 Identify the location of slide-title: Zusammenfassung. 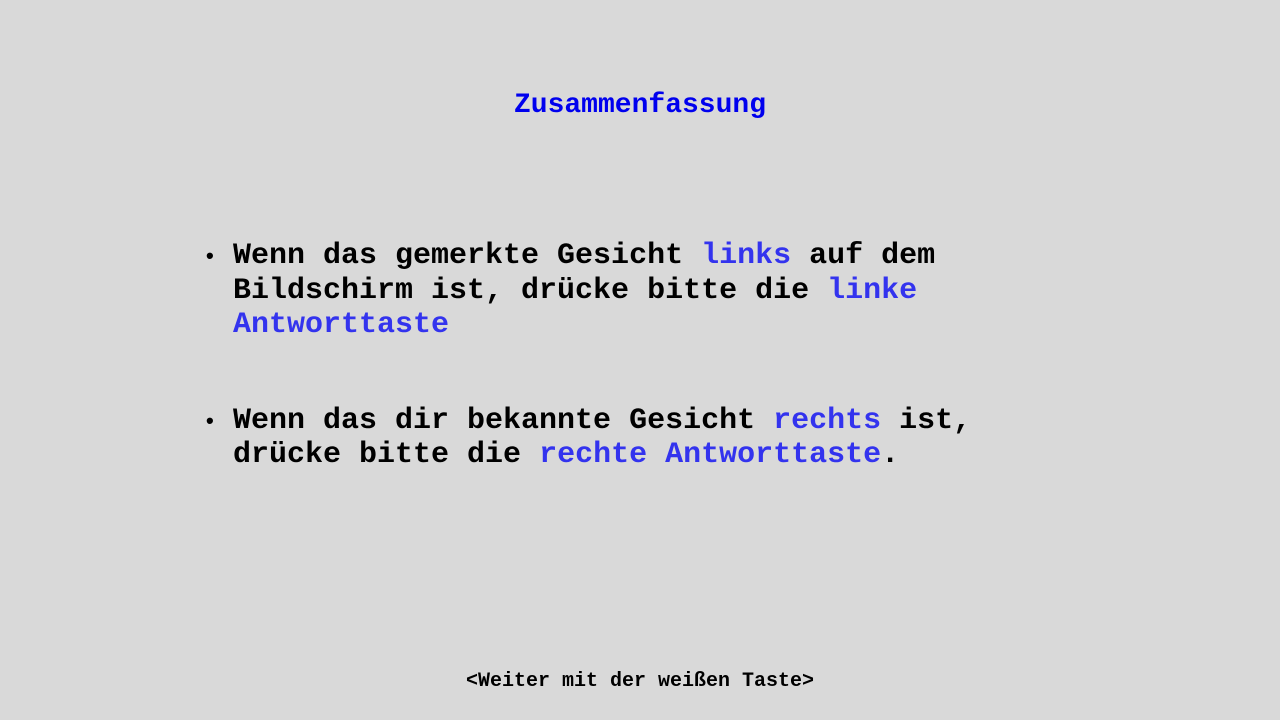
(640, 105).